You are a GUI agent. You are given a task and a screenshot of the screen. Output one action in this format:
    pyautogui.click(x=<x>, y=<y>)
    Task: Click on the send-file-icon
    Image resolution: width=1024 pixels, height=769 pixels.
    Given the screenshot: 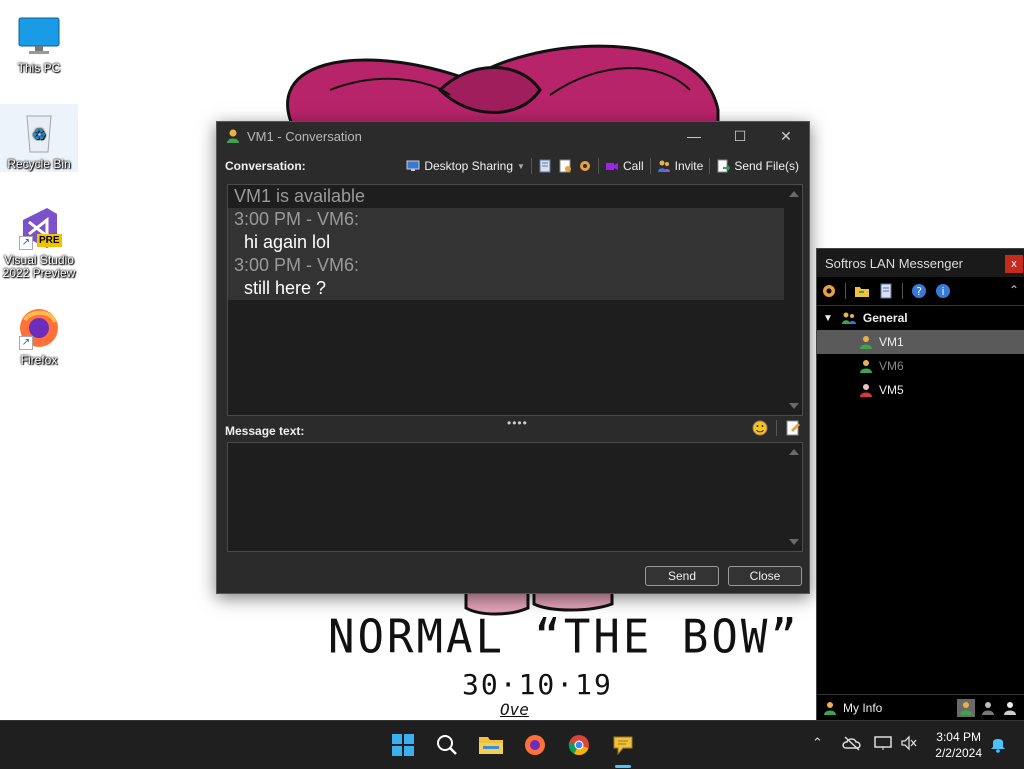 What is the action you would take?
    pyautogui.click(x=724, y=166)
    